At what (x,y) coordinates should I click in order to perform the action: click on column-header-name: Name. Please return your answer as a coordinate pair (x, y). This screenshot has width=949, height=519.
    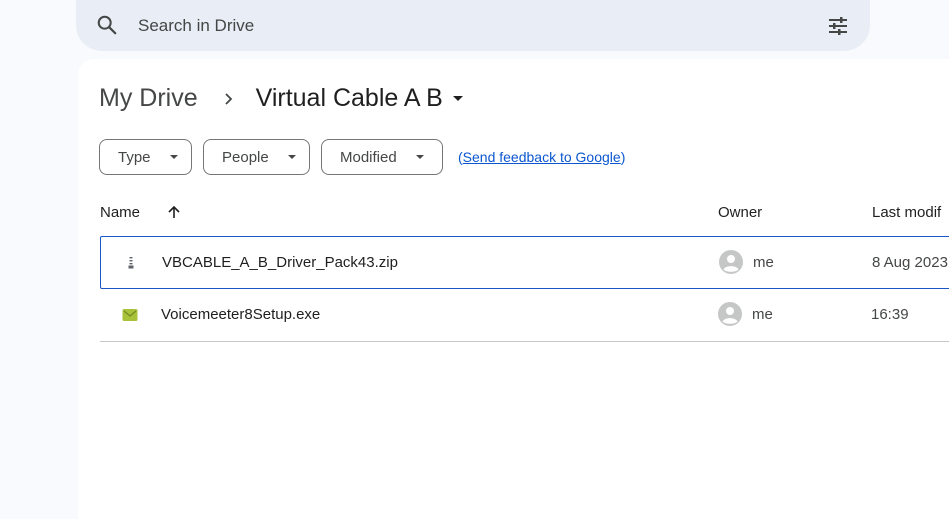
    Looking at the image, I should click on (120, 212).